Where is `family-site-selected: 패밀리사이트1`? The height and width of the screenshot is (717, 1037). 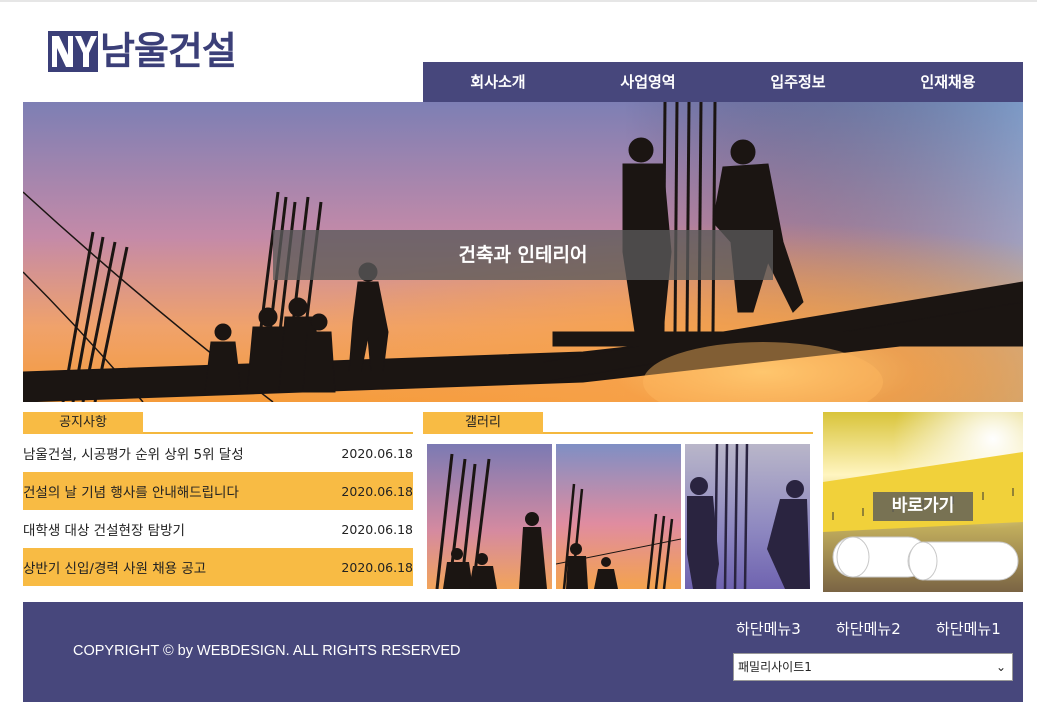 family-site-selected: 패밀리사이트1 is located at coordinates (775, 667).